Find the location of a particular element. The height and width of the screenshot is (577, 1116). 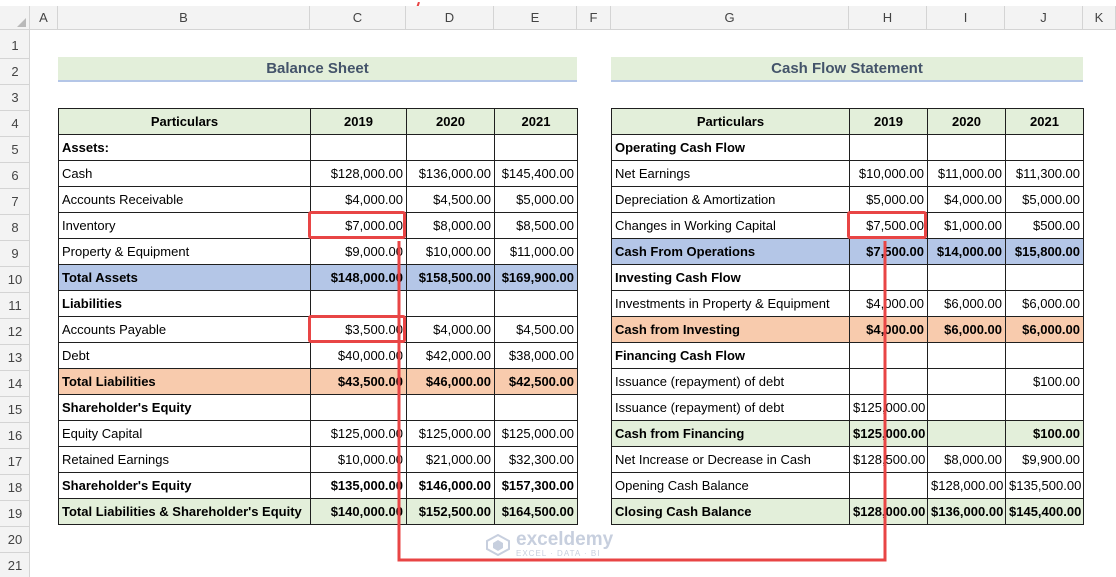

header-year: 2021 is located at coordinates (536, 121).